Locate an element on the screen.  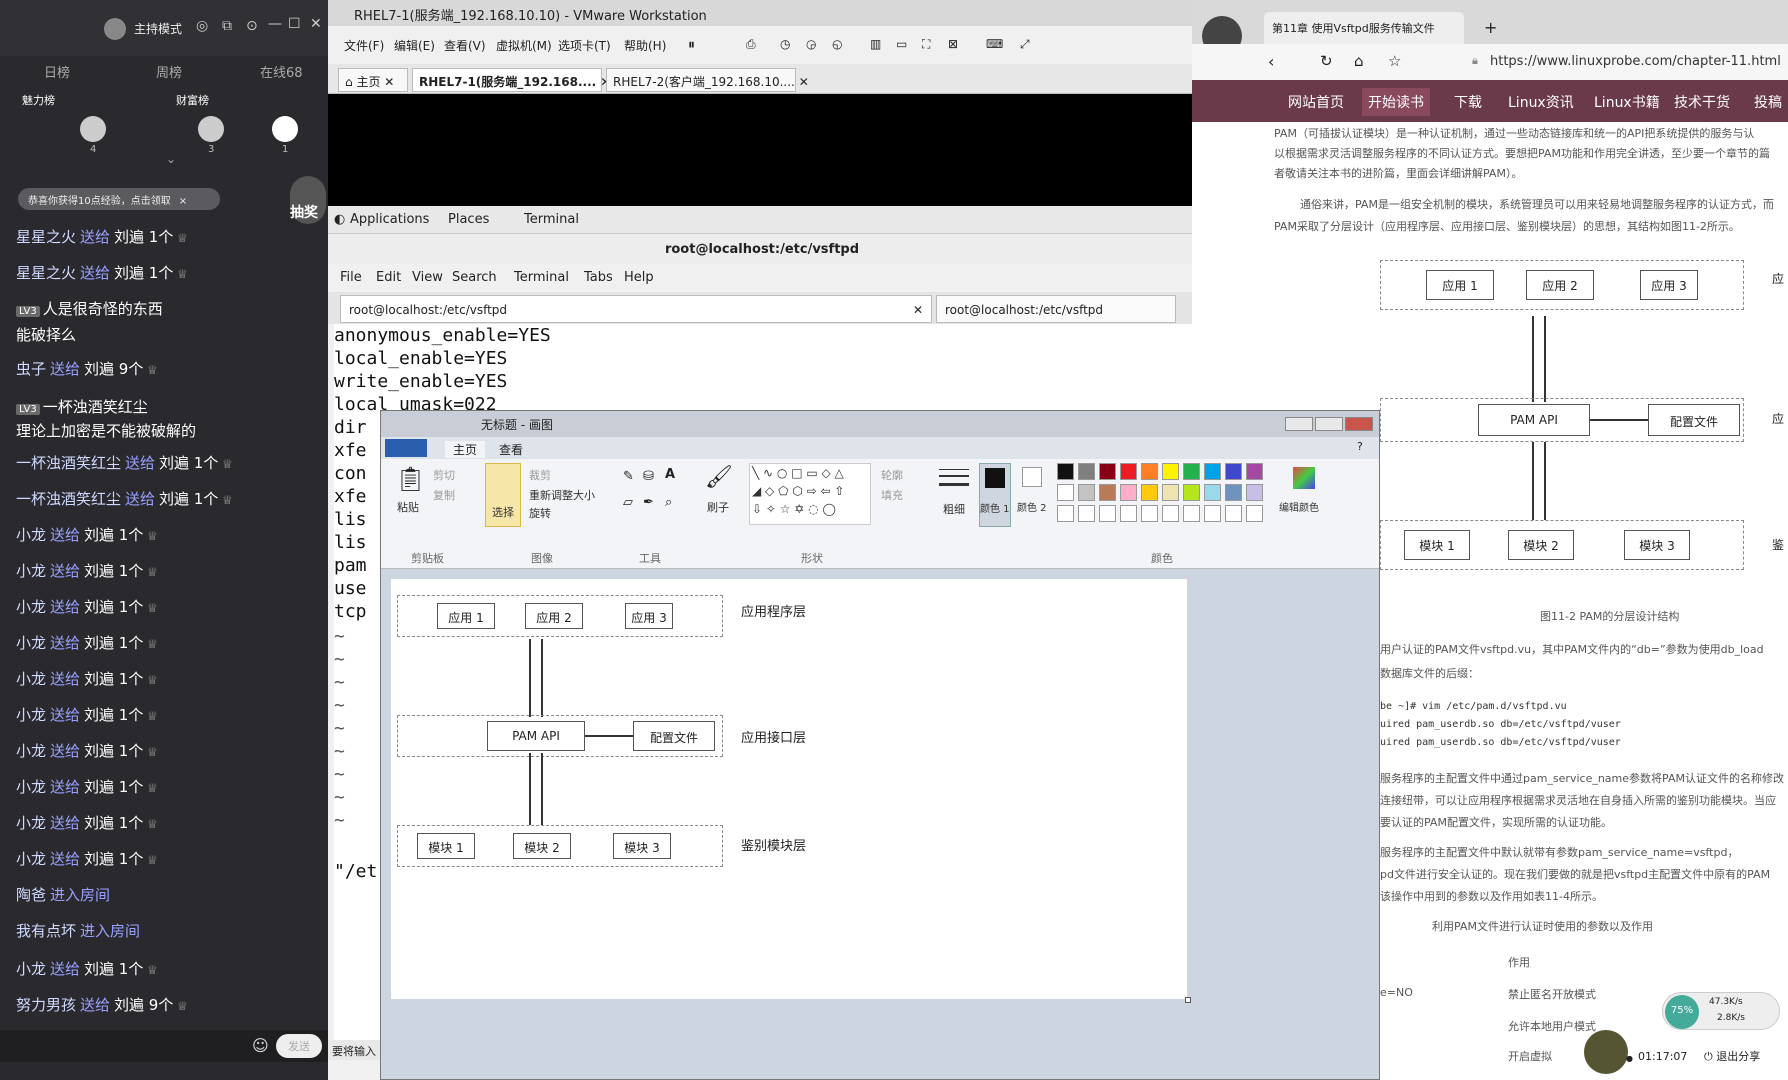
color-picker-icon: ✒ is located at coordinates (648, 502).